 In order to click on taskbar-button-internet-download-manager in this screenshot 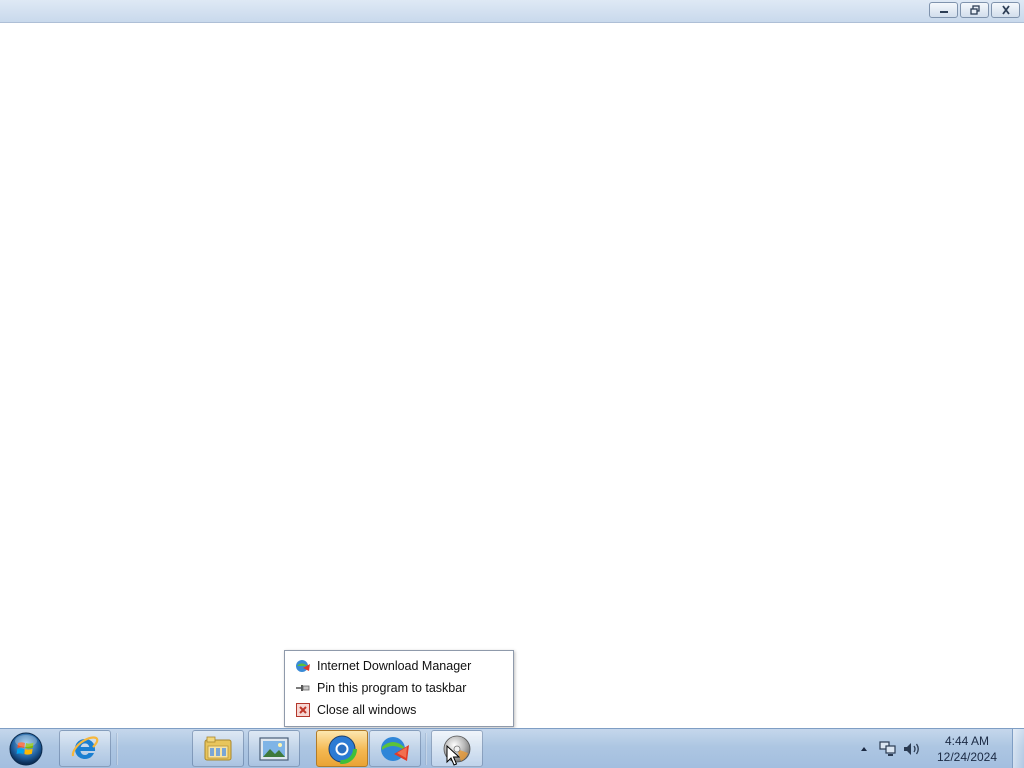, I will do `click(395, 748)`.